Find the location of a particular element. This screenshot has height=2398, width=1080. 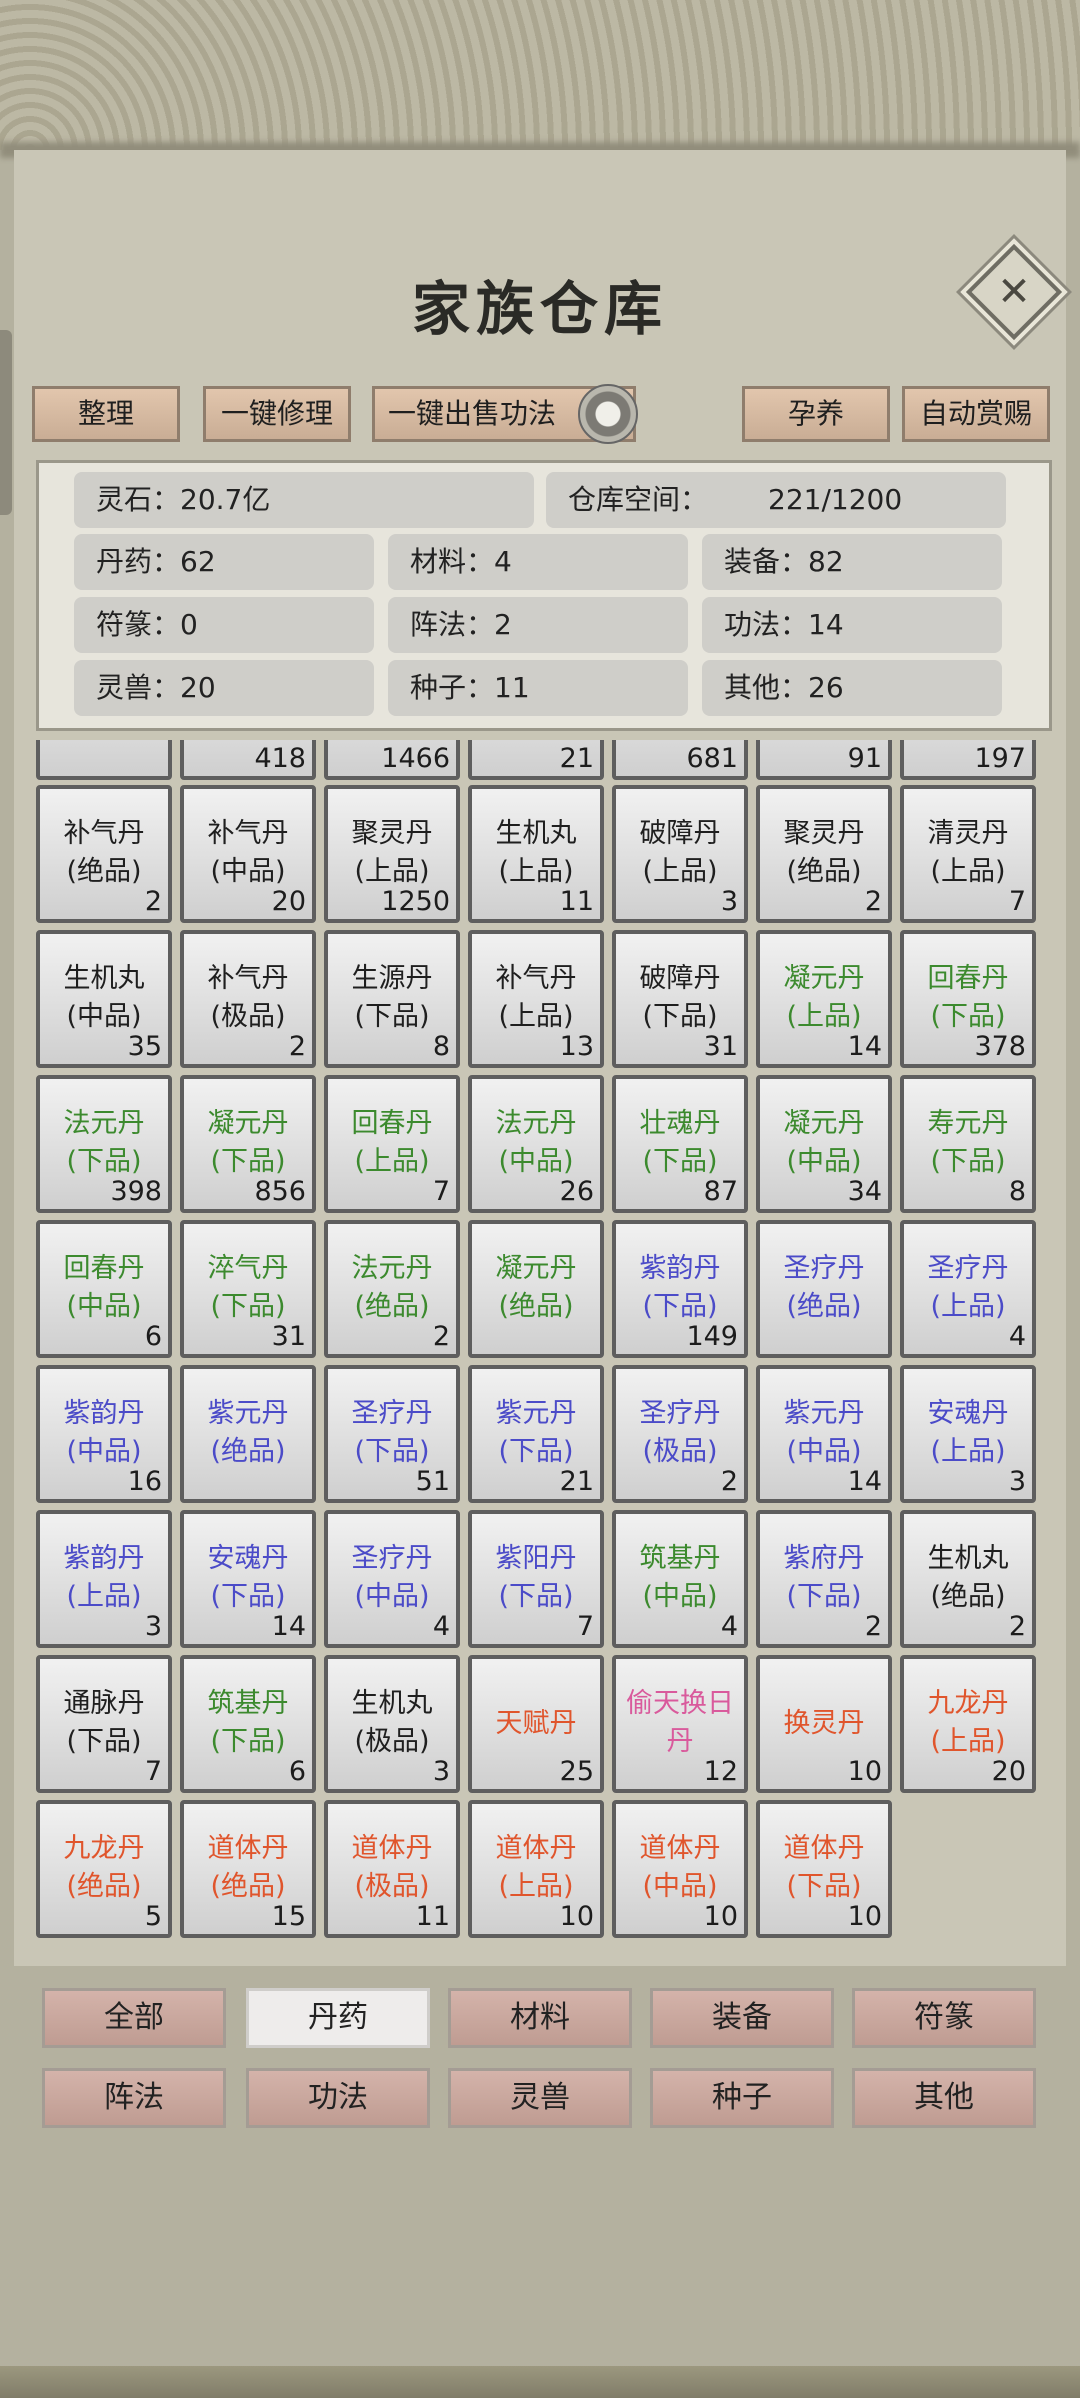

item-cell: 生机丸(上品) 11 is located at coordinates (536, 854).